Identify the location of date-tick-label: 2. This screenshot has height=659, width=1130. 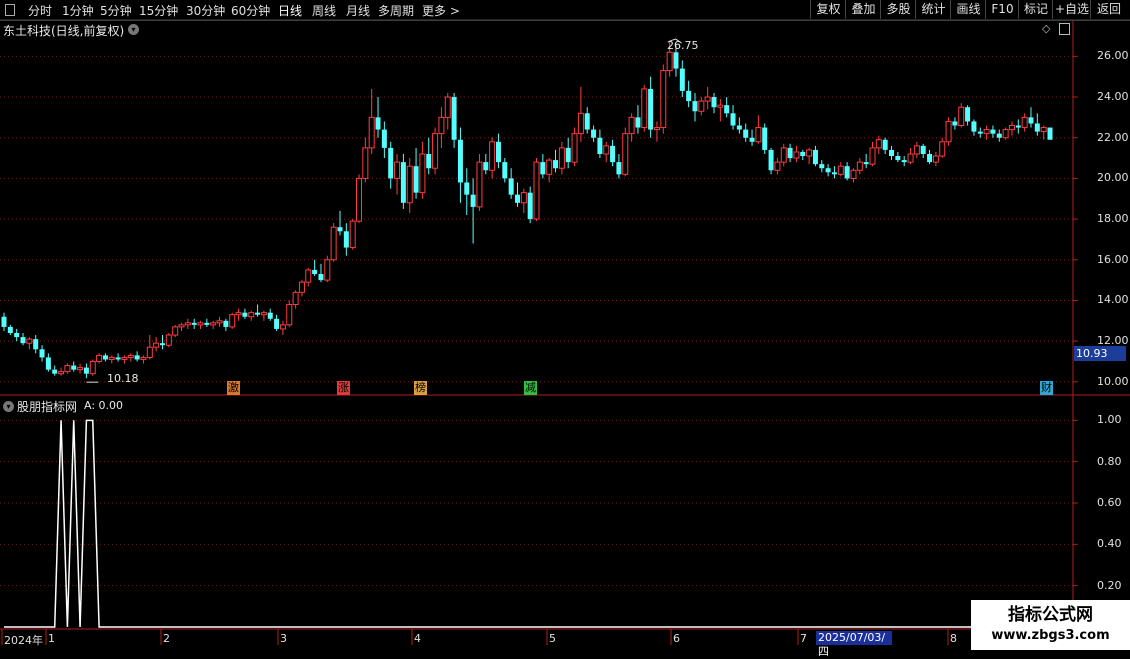
(166, 638).